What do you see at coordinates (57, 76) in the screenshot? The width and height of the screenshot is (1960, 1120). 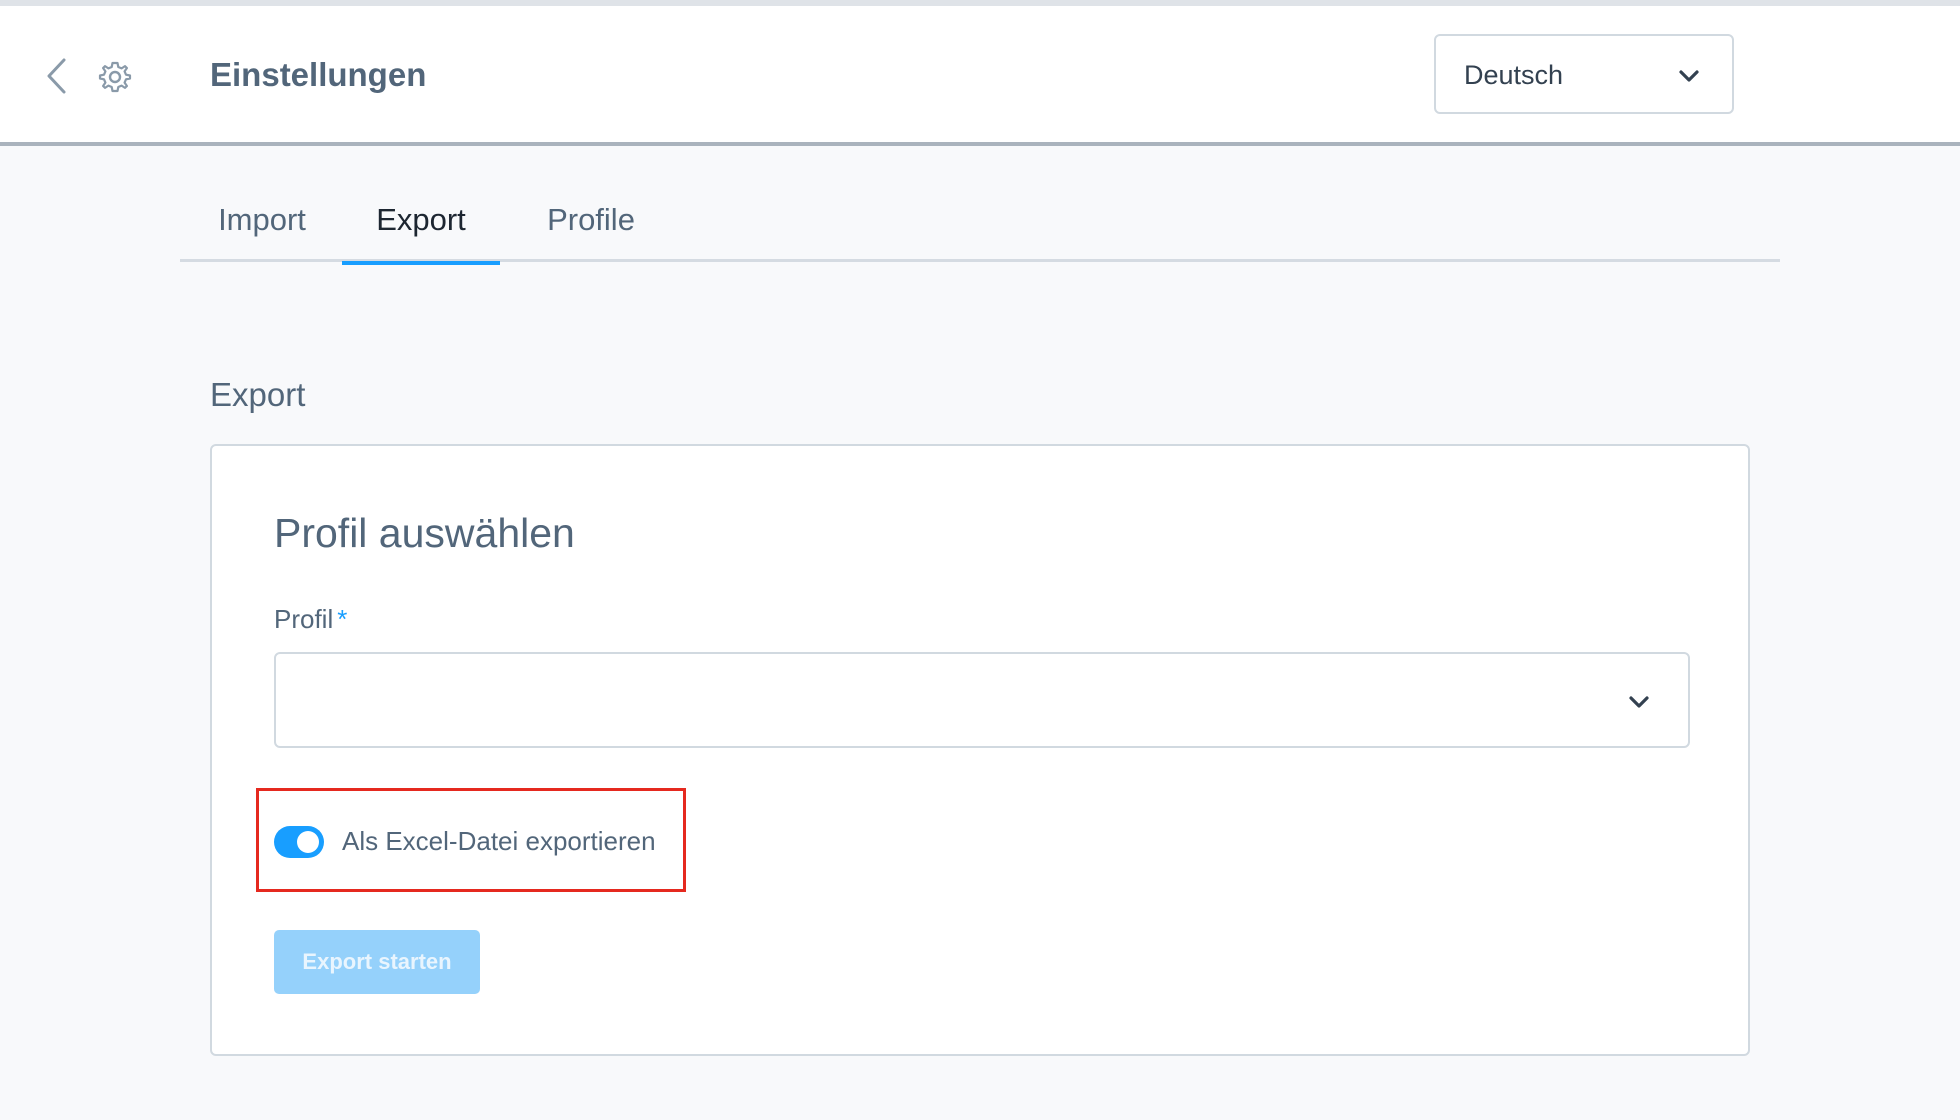 I see `chevron-left-icon` at bounding box center [57, 76].